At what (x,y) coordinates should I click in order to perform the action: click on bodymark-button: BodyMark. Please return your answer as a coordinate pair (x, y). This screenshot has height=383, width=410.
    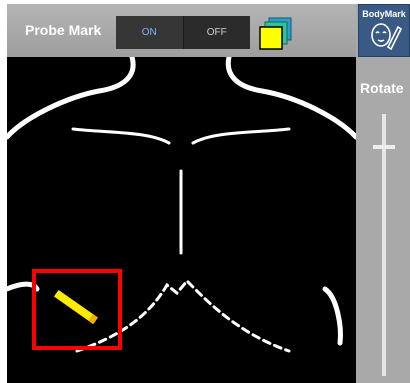
    Looking at the image, I should click on (384, 30).